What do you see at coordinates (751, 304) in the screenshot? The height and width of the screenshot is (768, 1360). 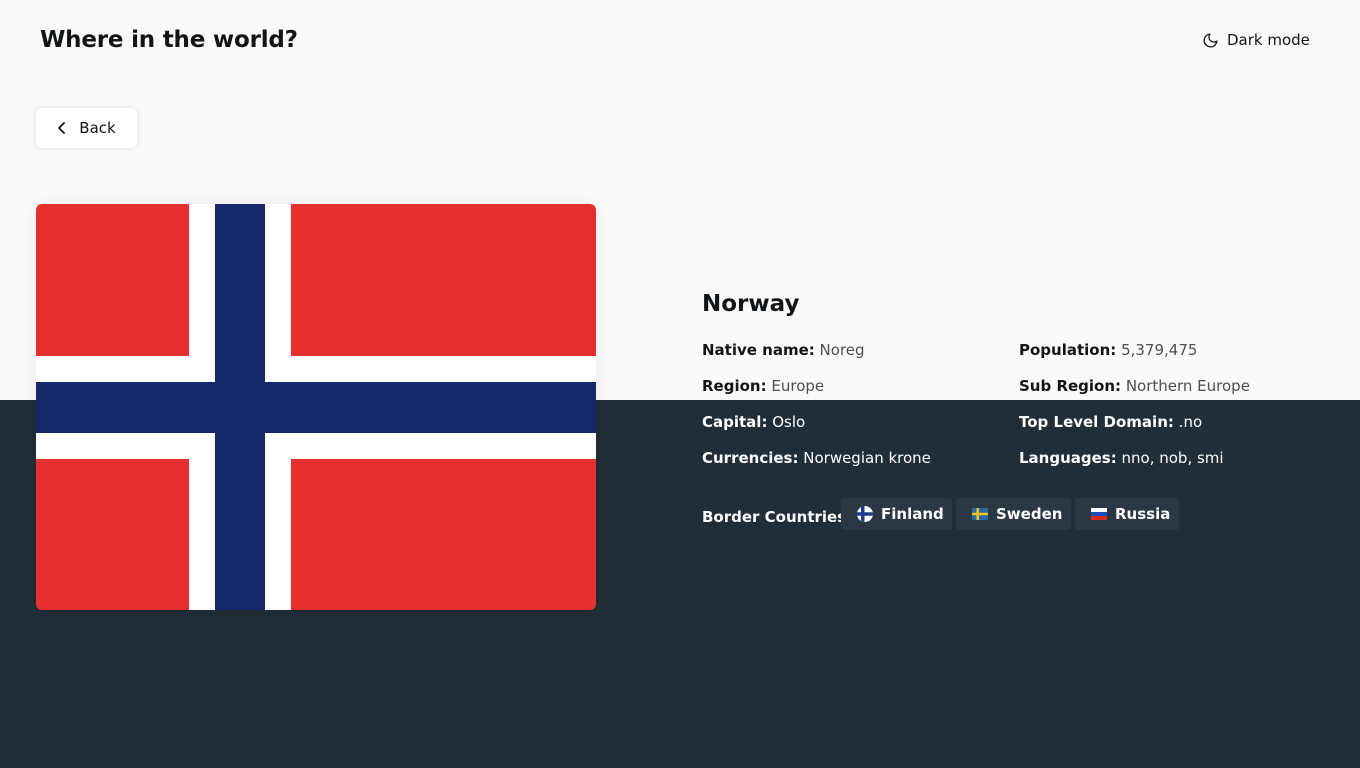 I see `country-name: Norway` at bounding box center [751, 304].